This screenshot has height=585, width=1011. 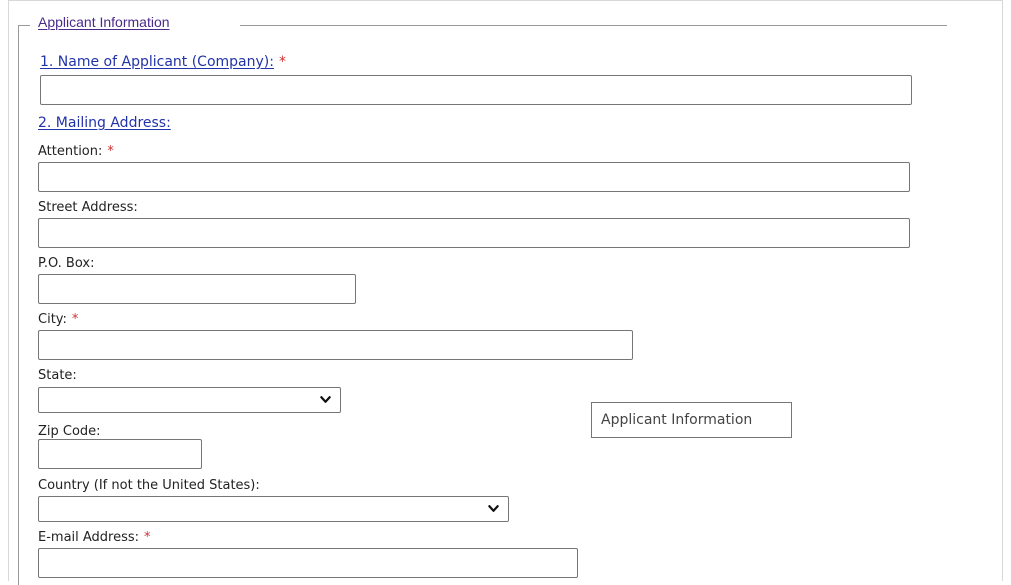 I want to click on fieldset-border-left, so click(x=18, y=305).